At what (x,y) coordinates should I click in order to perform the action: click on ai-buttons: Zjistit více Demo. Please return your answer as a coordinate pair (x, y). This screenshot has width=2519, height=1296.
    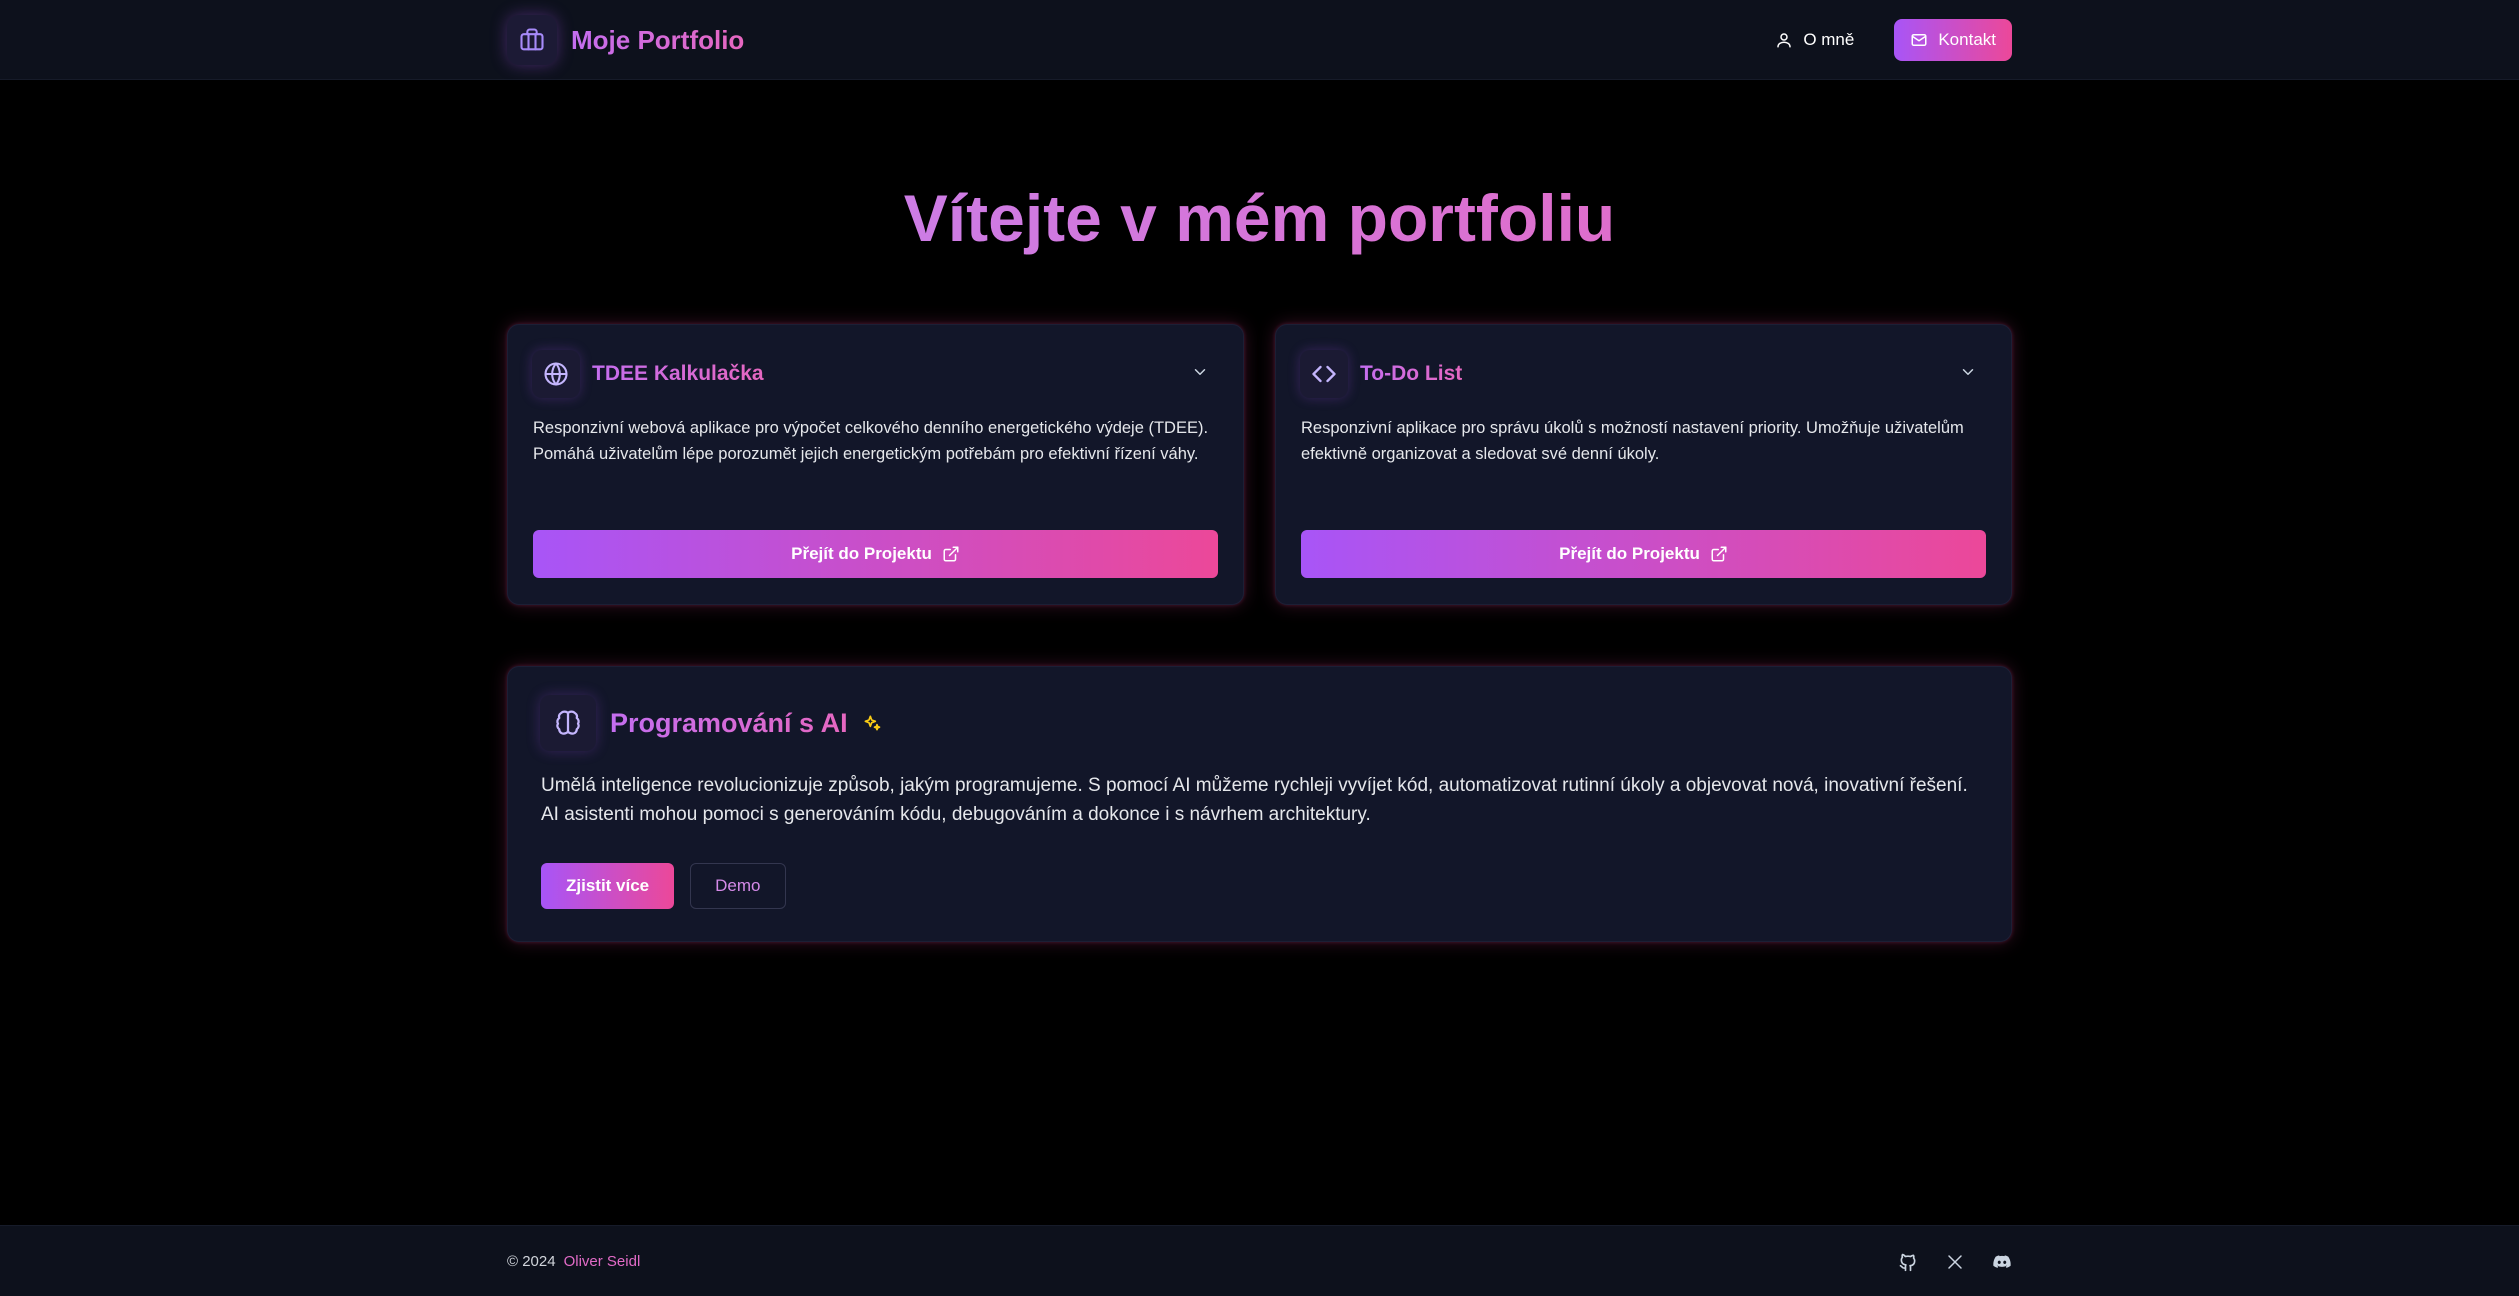
    Looking at the image, I should click on (663, 886).